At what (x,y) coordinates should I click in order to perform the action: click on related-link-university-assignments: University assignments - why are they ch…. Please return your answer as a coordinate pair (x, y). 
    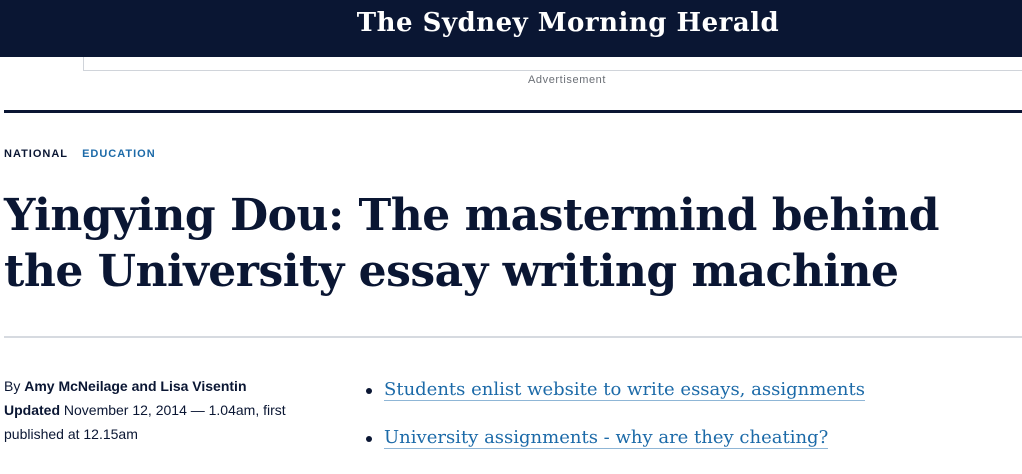
    Looking at the image, I should click on (606, 438).